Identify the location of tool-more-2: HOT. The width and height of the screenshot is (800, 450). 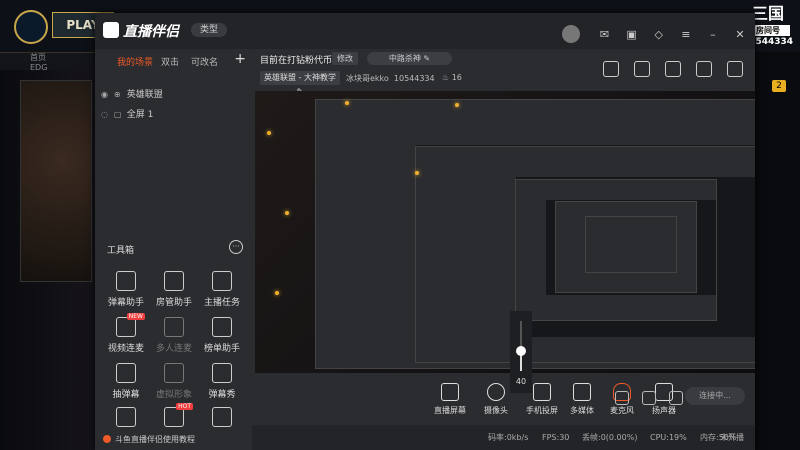
(174, 416).